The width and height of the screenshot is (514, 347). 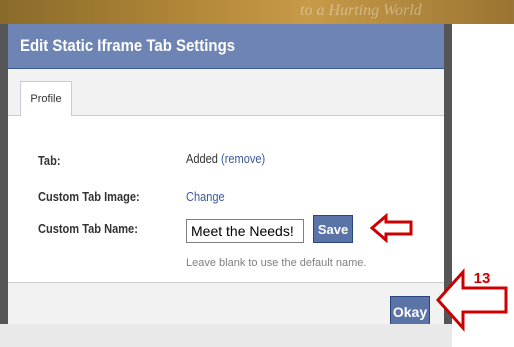 What do you see at coordinates (257, 12) in the screenshot?
I see `background-page-header: to a Hurting World` at bounding box center [257, 12].